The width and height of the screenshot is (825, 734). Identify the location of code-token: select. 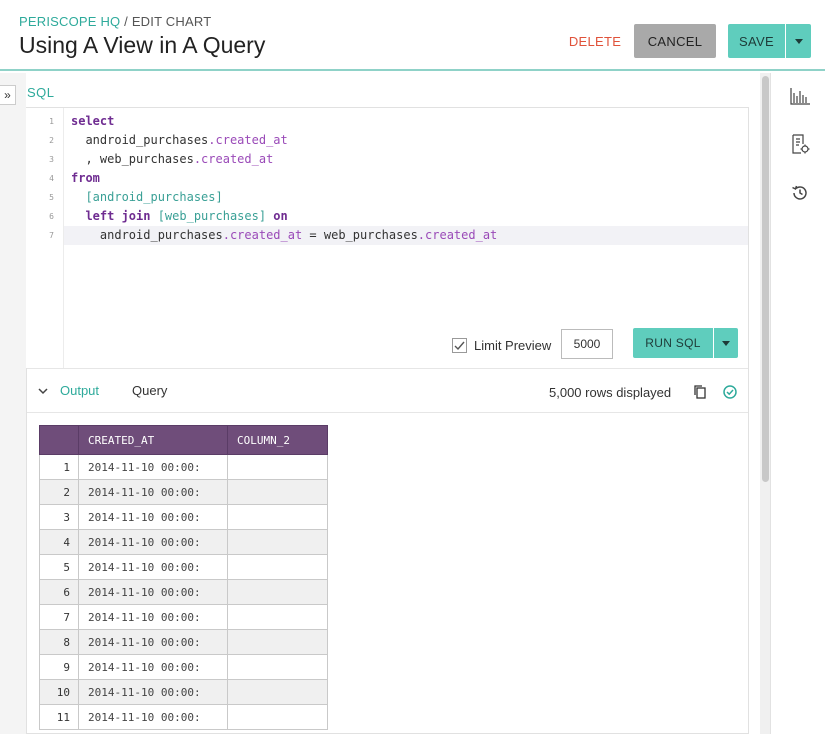
(93, 121).